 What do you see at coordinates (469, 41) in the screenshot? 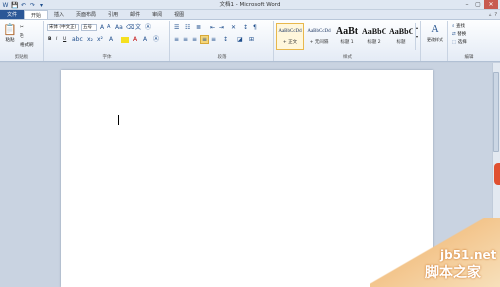
I see `editing-group: ⌕ 查找 ⇄ 替换 ⬚ 选择 编辑` at bounding box center [469, 41].